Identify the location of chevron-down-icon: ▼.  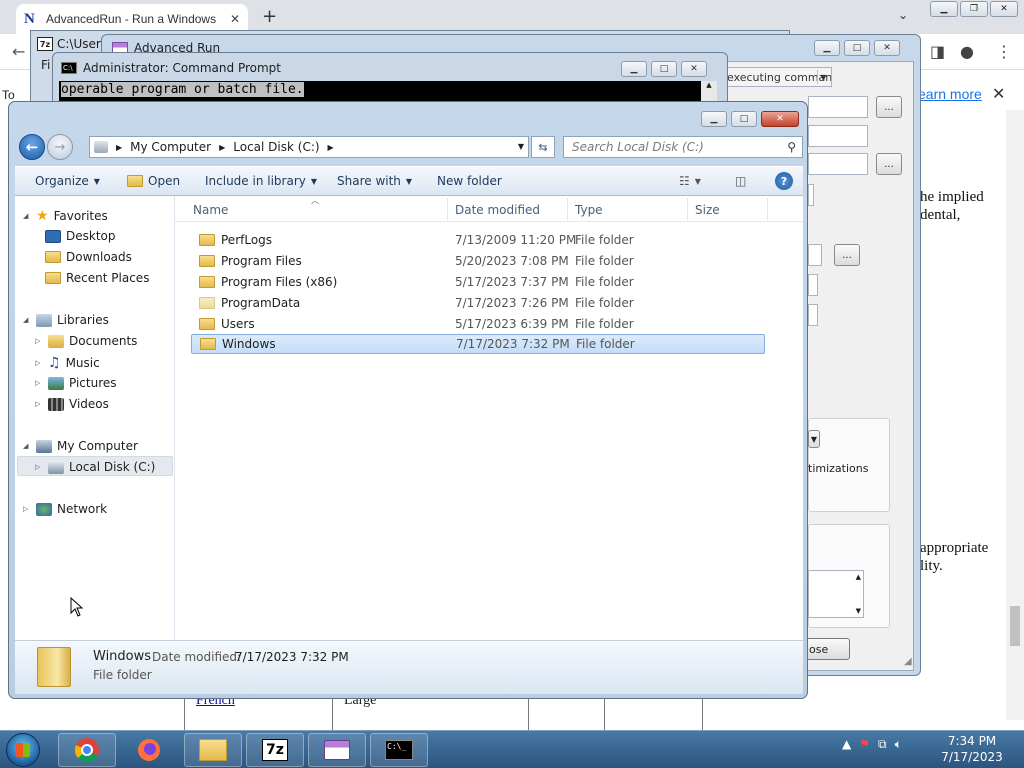
(814, 439).